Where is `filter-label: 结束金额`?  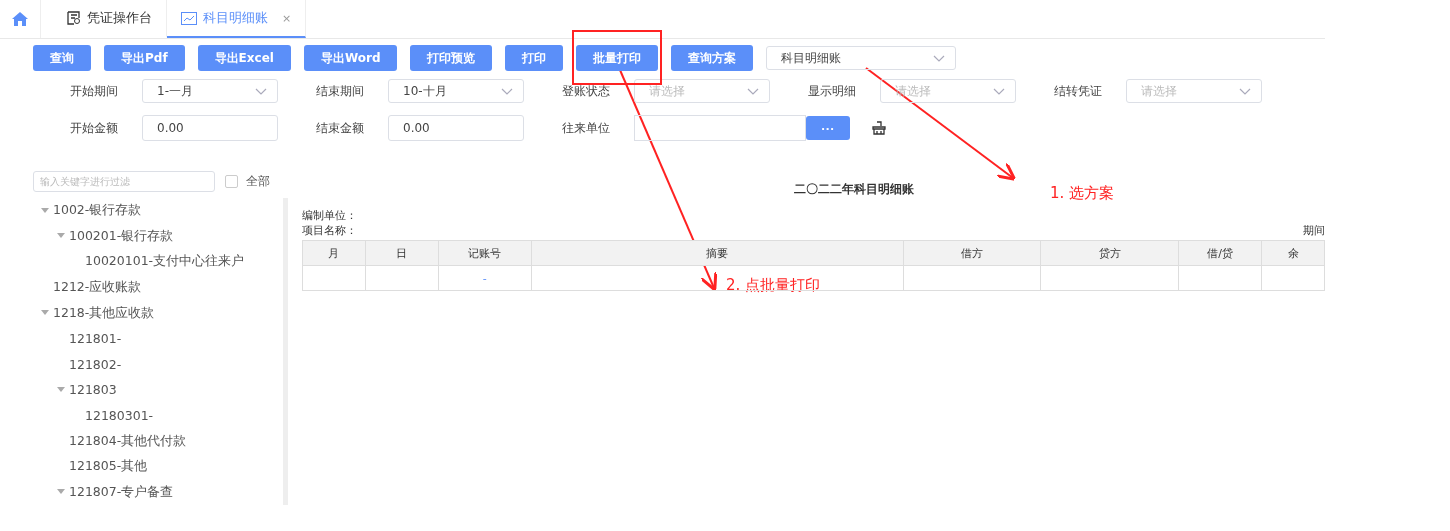
filter-label: 结束金额 is located at coordinates (340, 128).